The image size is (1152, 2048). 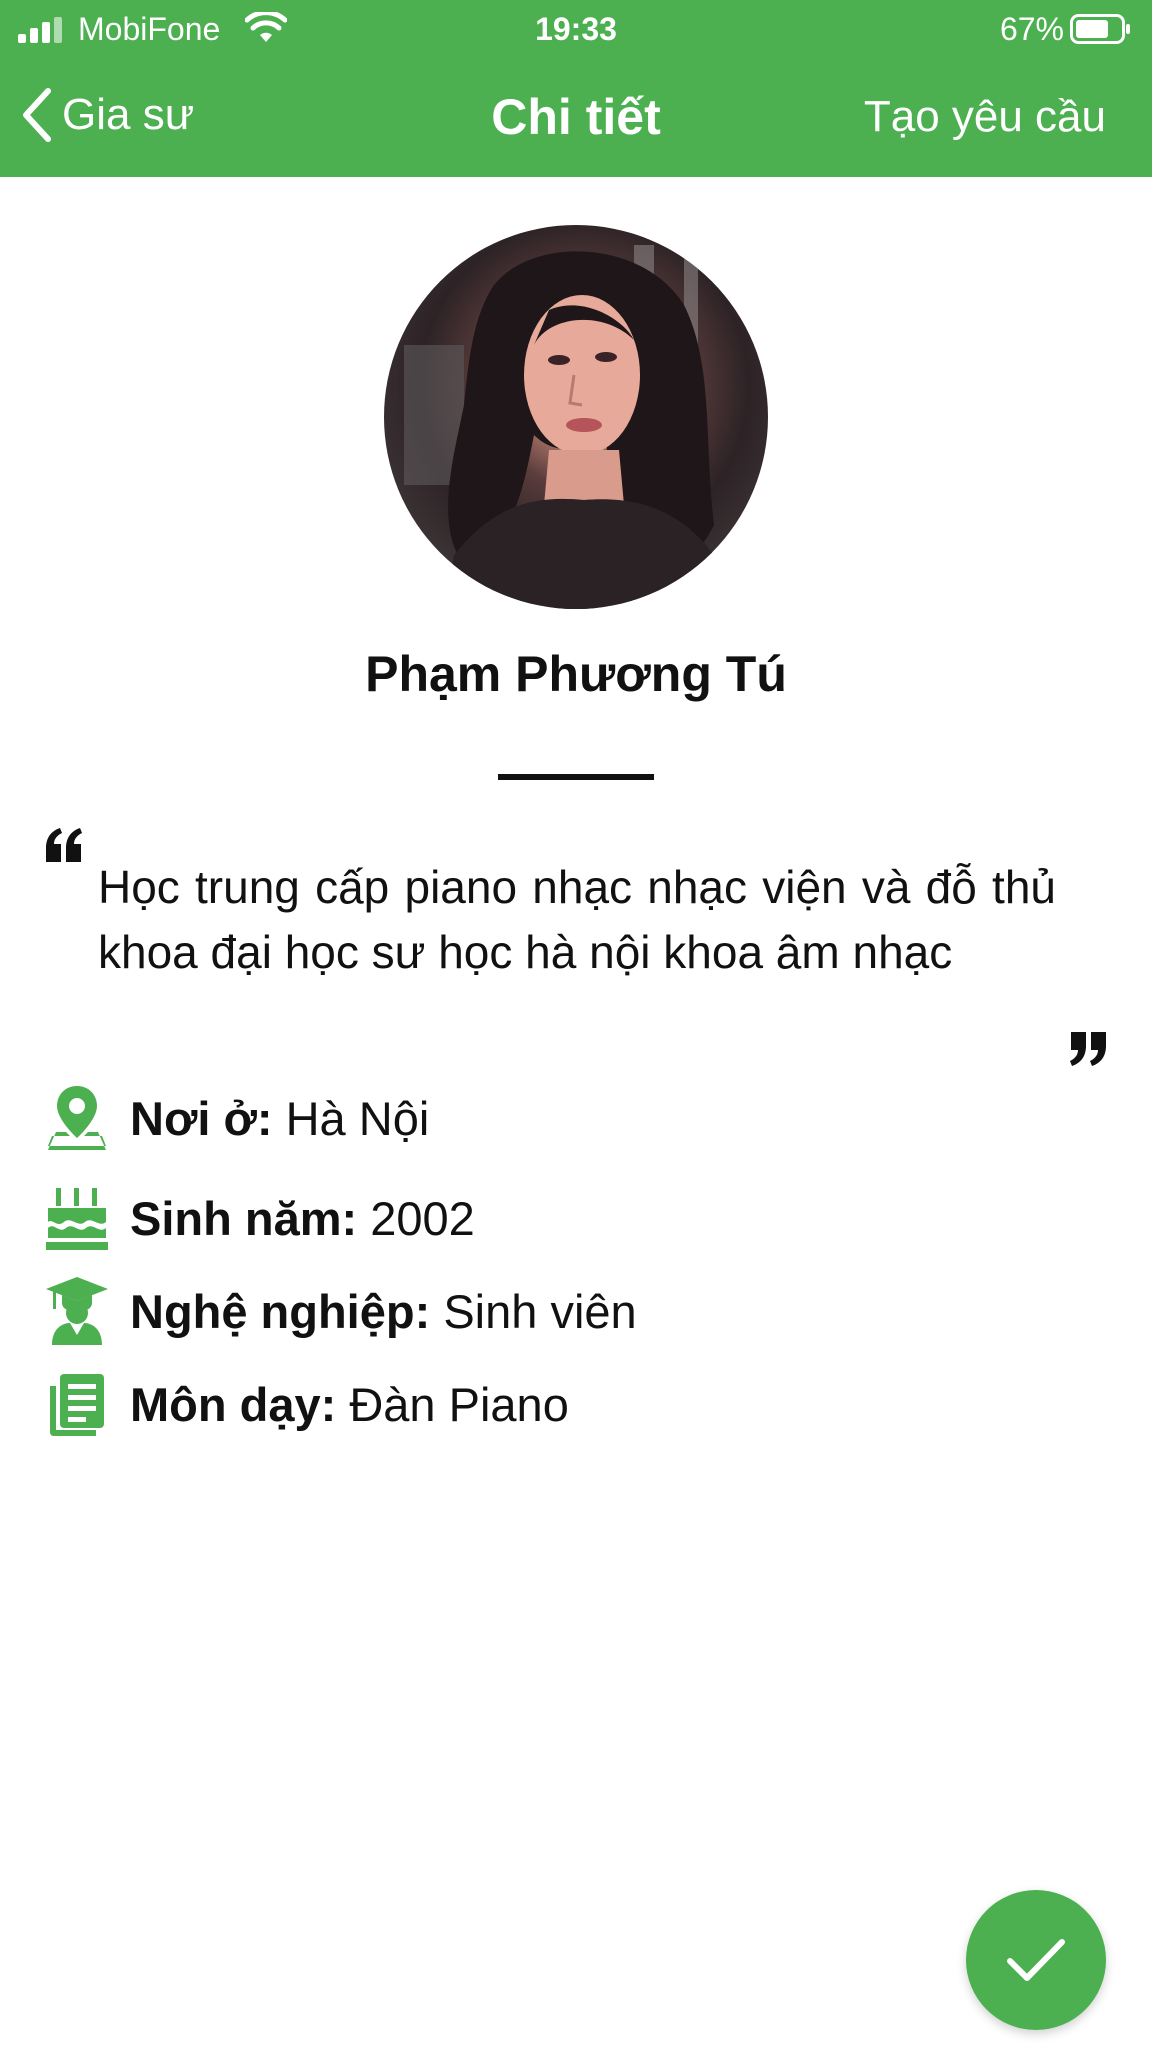 What do you see at coordinates (576, 777) in the screenshot?
I see `name-divider` at bounding box center [576, 777].